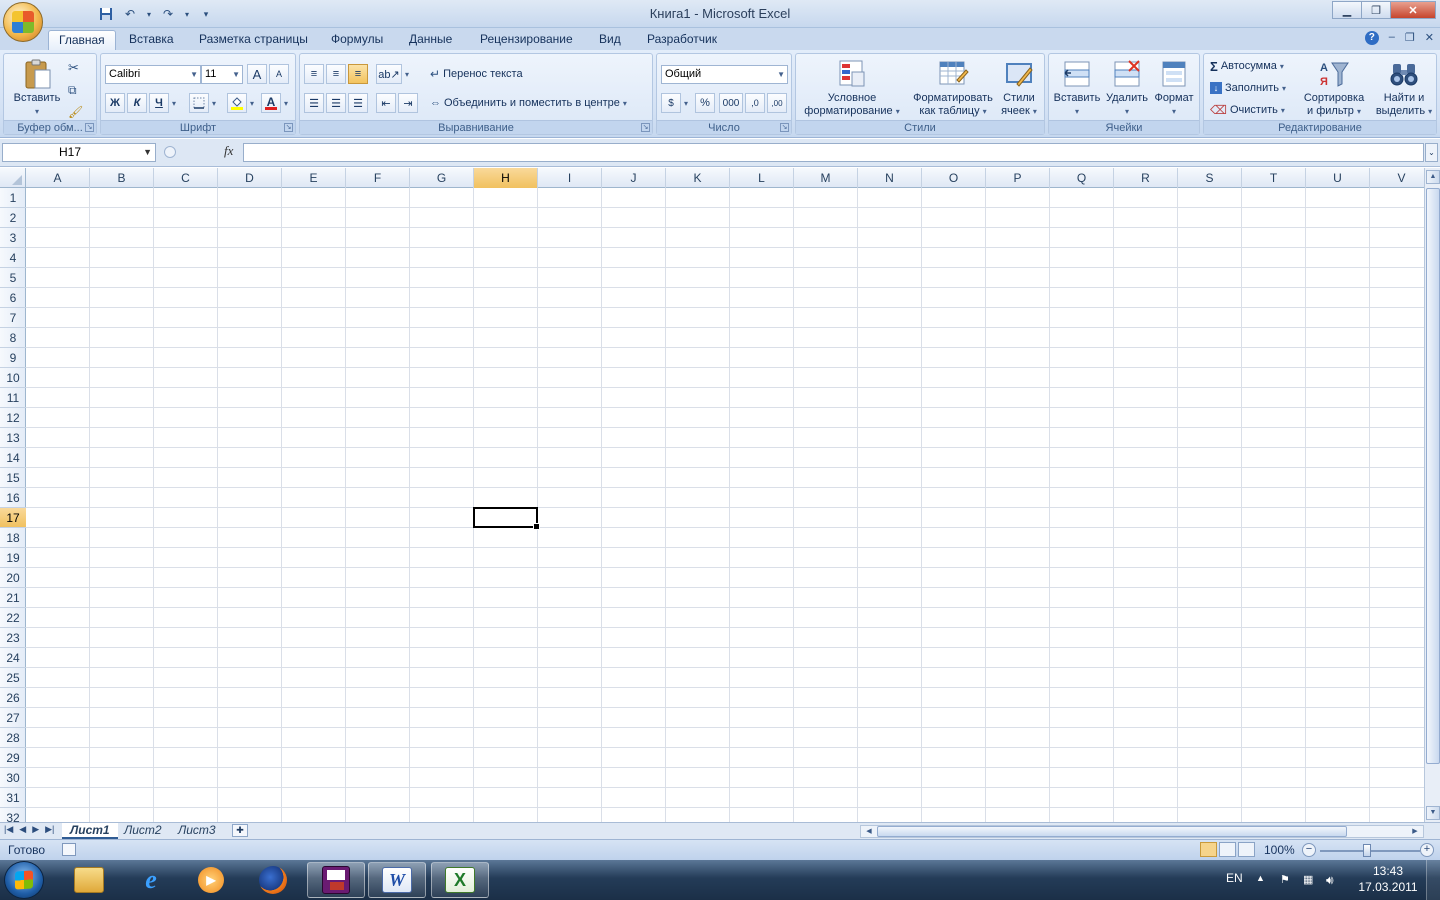 This screenshot has height=900, width=1440. Describe the element at coordinates (724, 74) in the screenshot. I see `number-format-combo: Общий ▼` at that location.